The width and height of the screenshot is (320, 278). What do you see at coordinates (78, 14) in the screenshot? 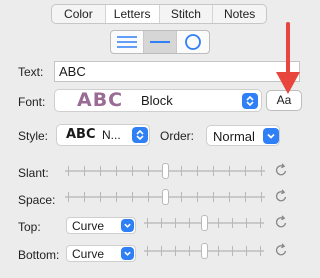
I see `tab-color: Color` at bounding box center [78, 14].